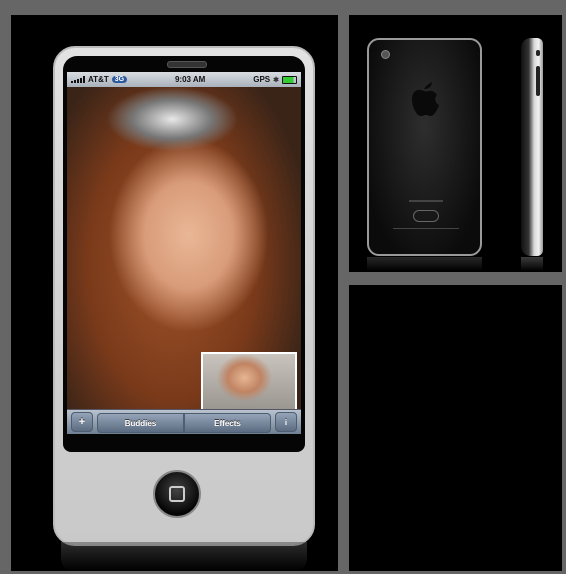 This screenshot has width=566, height=574. I want to click on phone-reflection, so click(184, 556).